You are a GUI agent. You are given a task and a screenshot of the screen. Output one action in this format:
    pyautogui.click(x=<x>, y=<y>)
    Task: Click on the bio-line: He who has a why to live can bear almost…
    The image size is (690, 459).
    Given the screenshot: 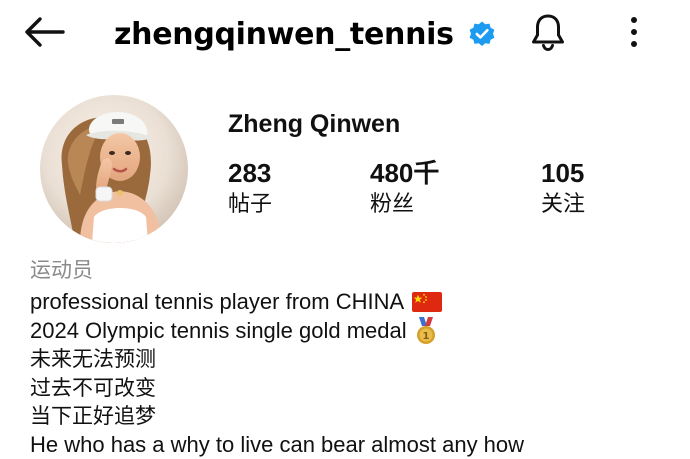 What is the action you would take?
    pyautogui.click(x=355, y=445)
    